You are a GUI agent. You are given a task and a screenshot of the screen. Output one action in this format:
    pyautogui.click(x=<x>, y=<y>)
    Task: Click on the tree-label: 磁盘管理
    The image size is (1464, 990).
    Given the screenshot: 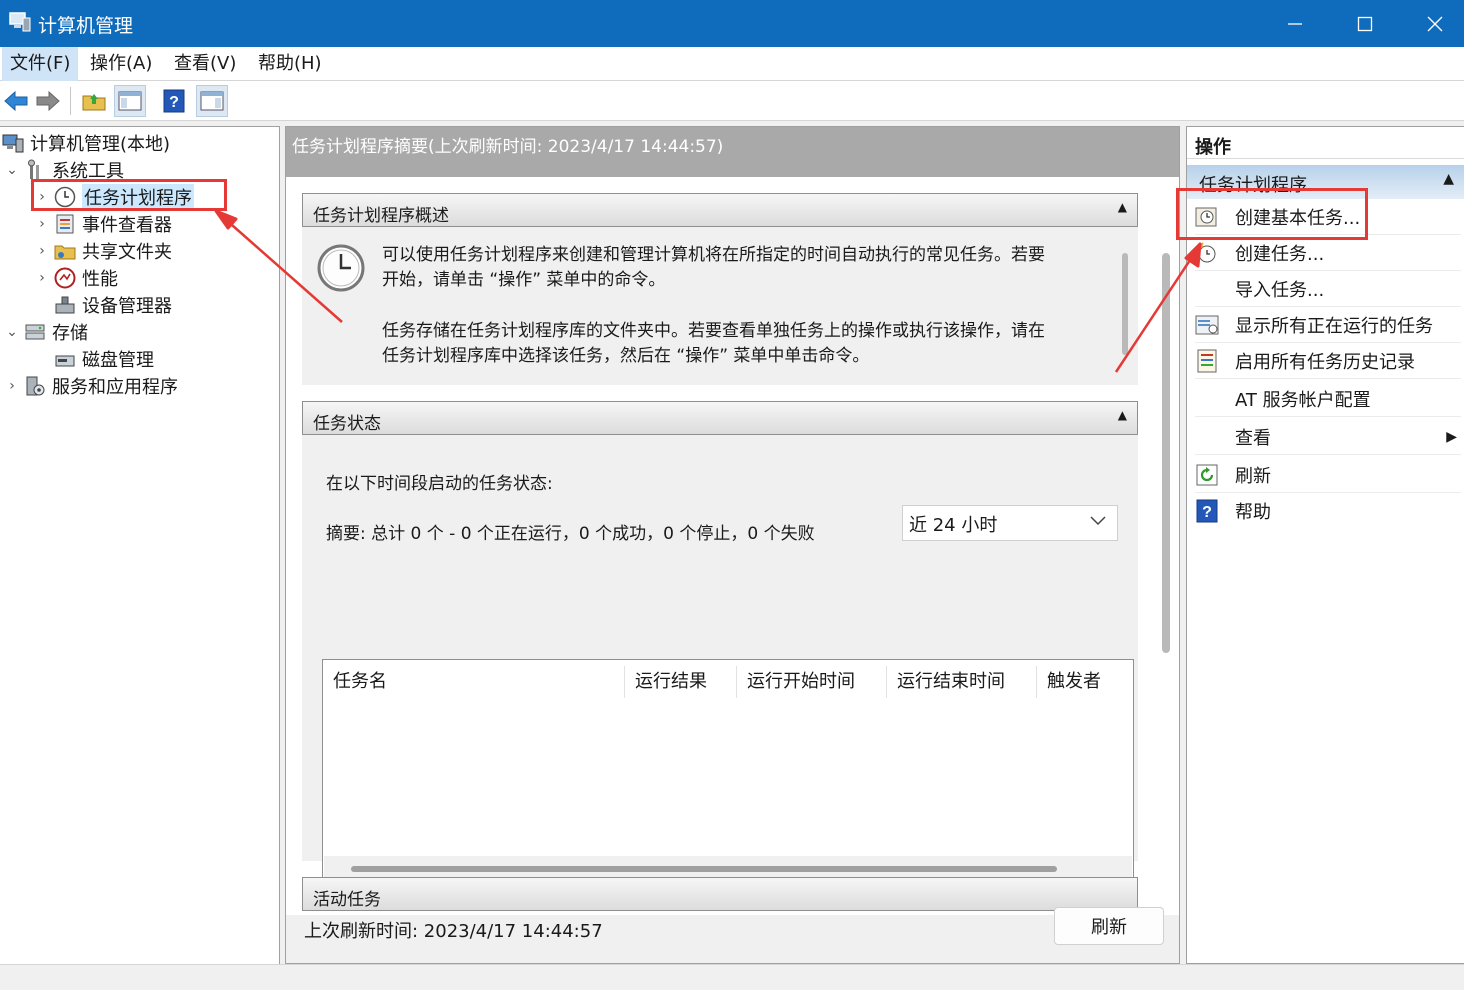 What is the action you would take?
    pyautogui.click(x=118, y=360)
    